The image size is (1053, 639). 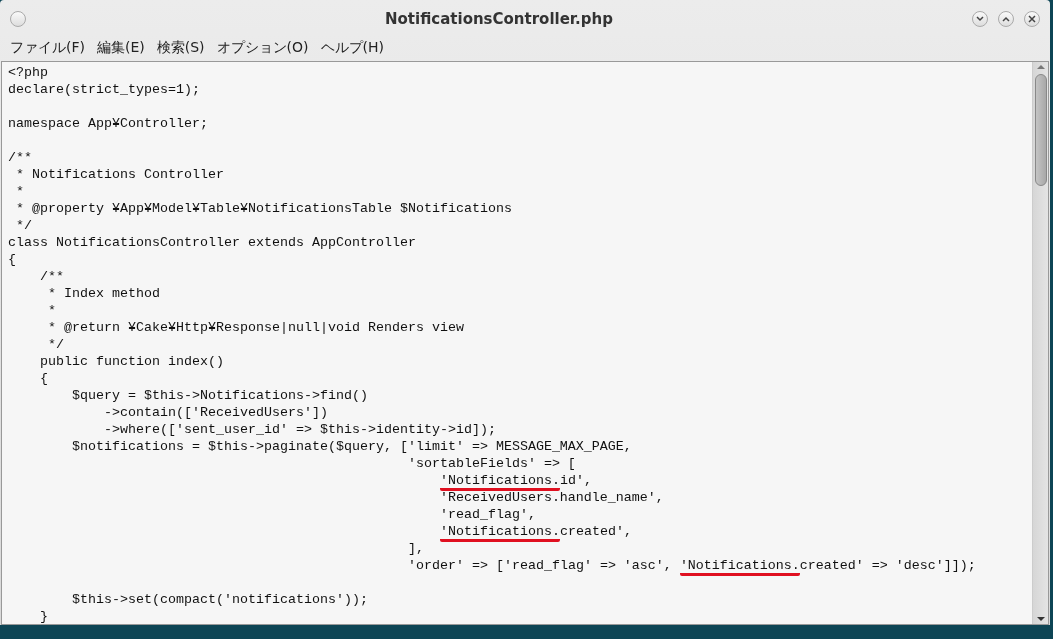 I want to click on code-line: * Notifications Controller, so click(x=120, y=174).